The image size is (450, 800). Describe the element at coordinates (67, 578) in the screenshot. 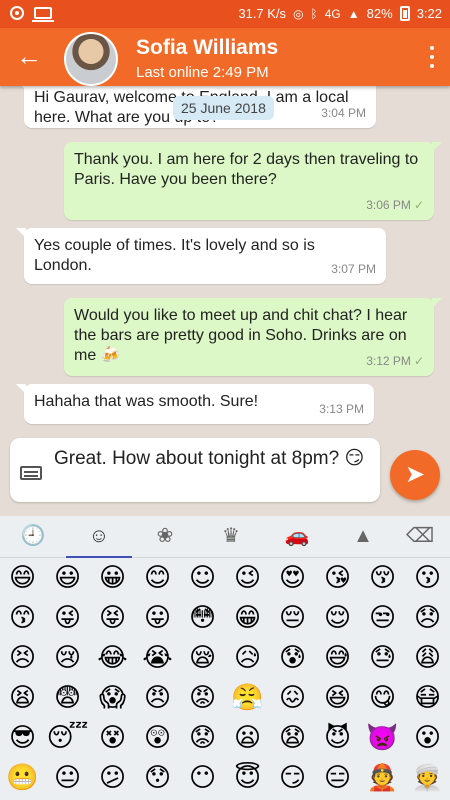

I see `emoji-key: 😃` at that location.